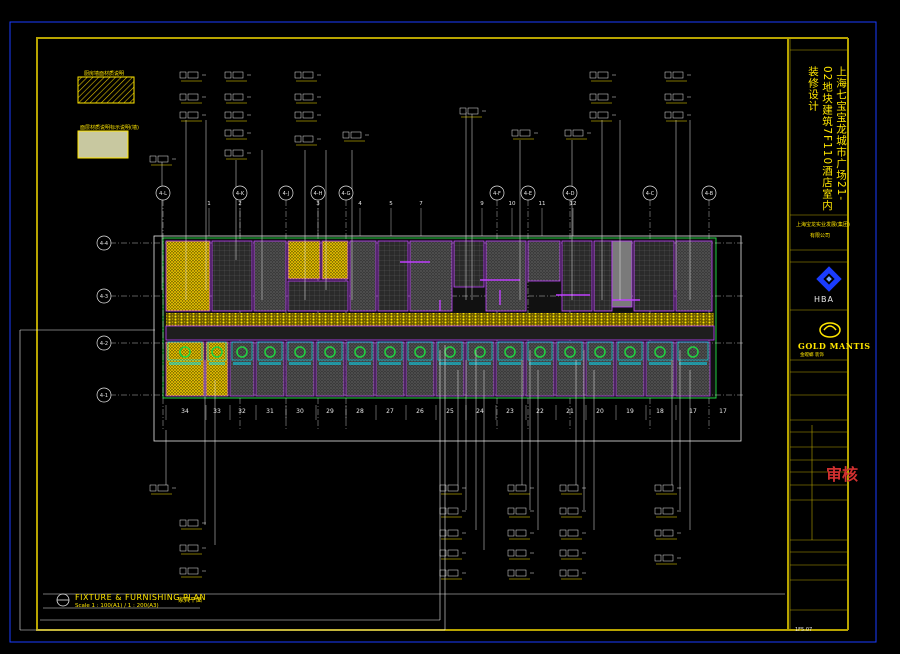  What do you see at coordinates (421, 204) in the screenshot?
I see `column-number: 7` at bounding box center [421, 204].